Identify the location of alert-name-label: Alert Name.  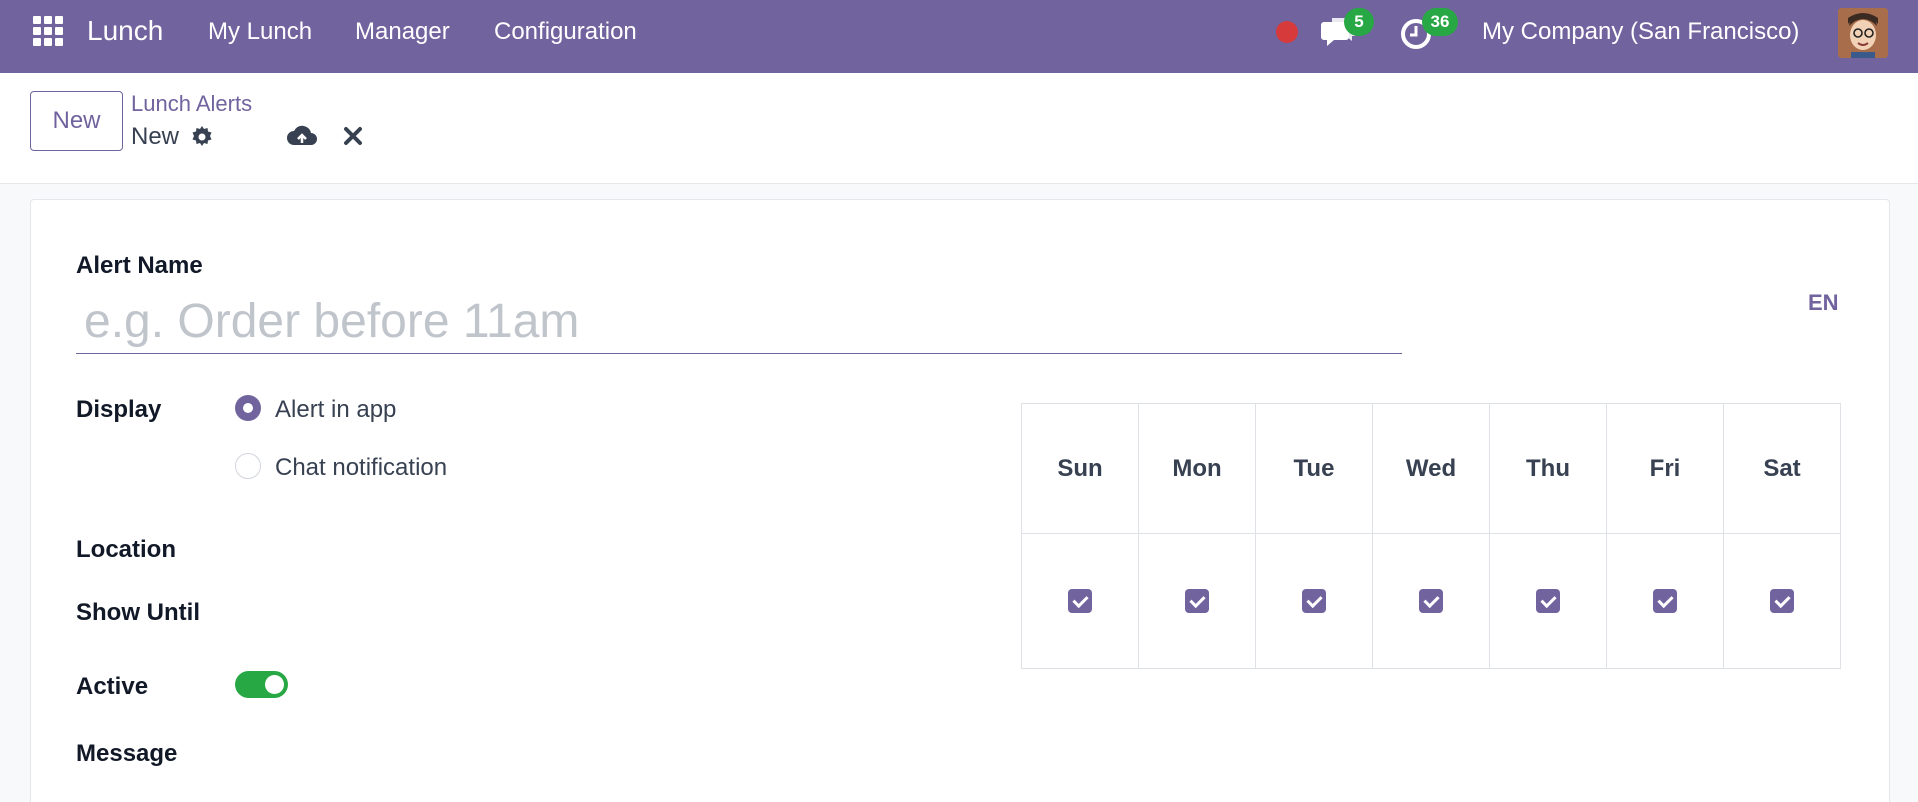
(139, 265).